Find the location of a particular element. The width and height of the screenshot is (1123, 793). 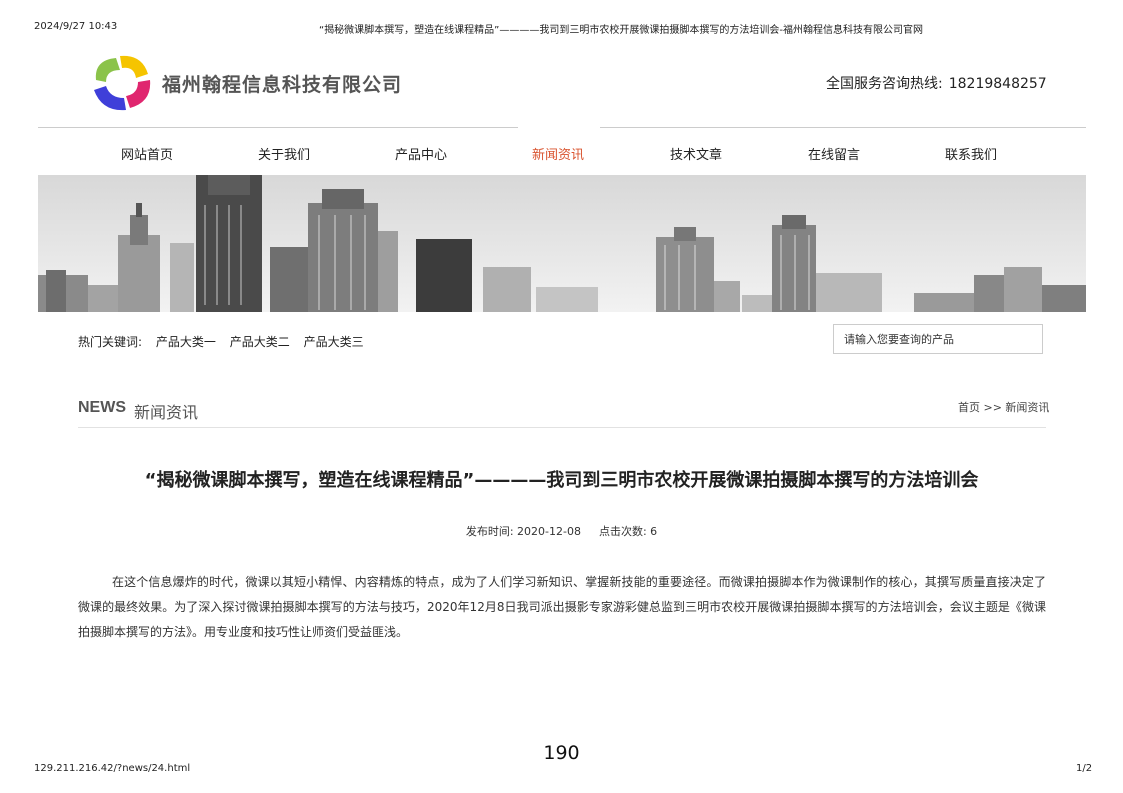

nav-item-message: 在线留言 is located at coordinates (834, 153).